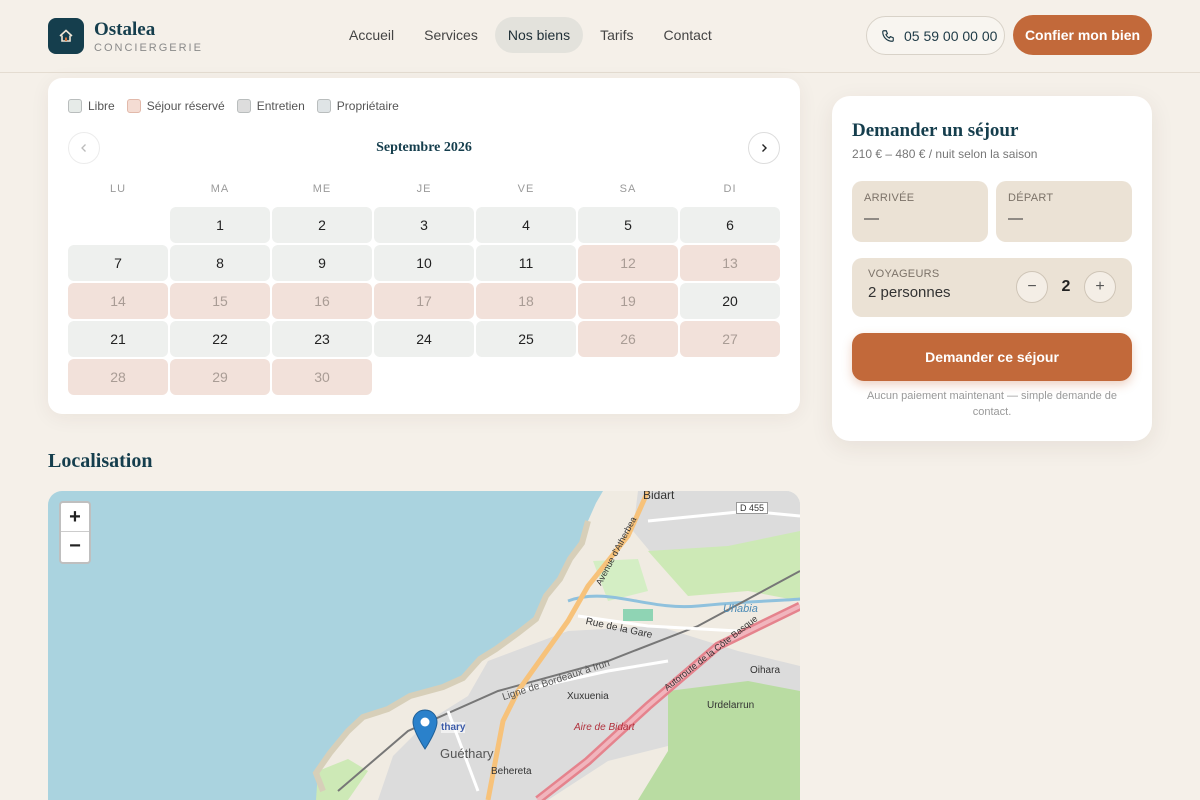 The width and height of the screenshot is (1200, 800). Describe the element at coordinates (628, 263) in the screenshot. I see `calendar-day-booked: 12` at that location.